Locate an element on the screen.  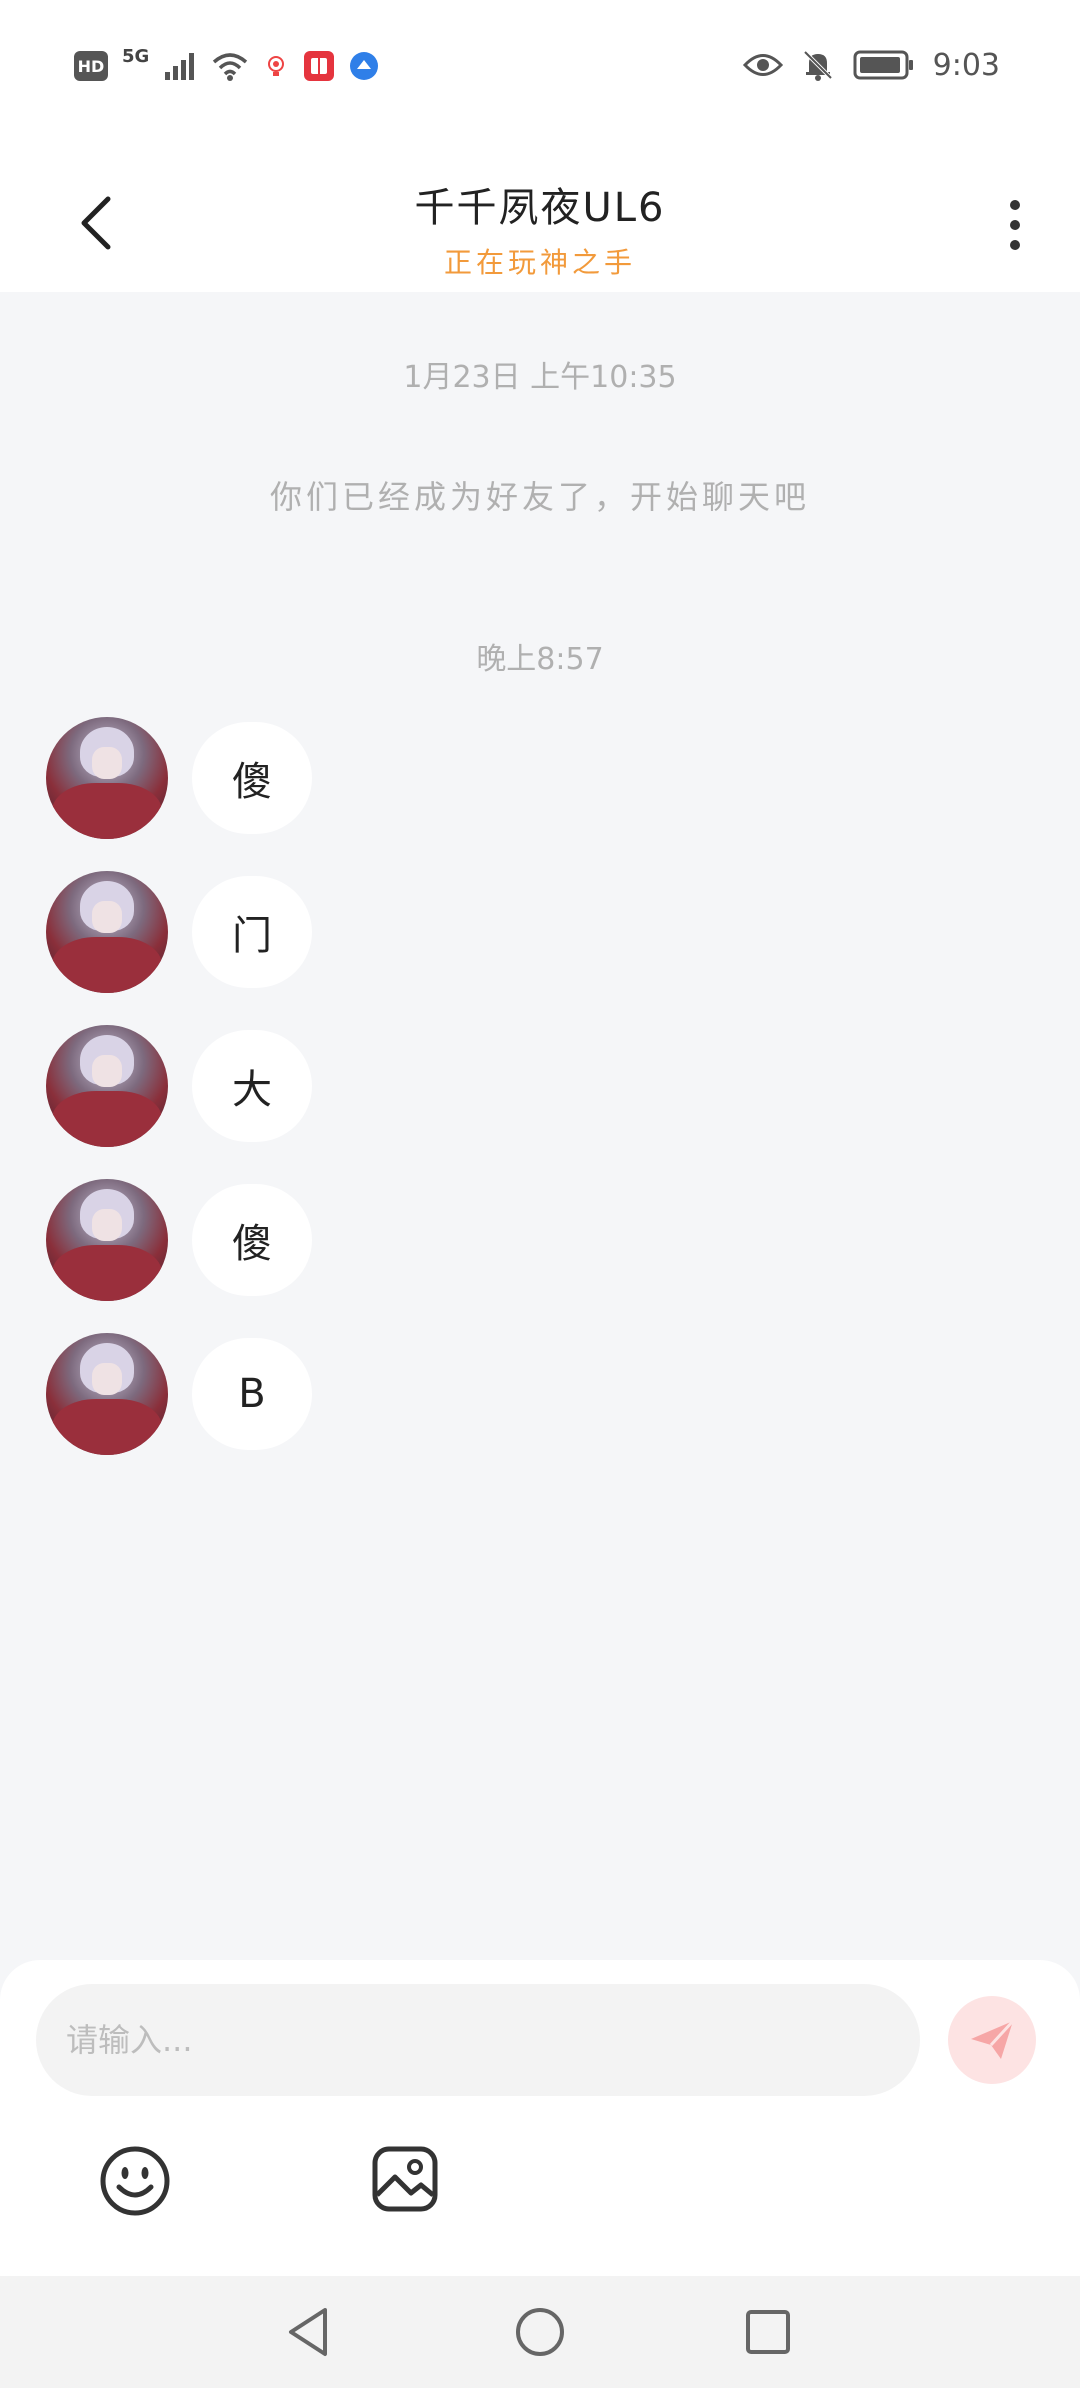
back-triangle-icon is located at coordinates (308, 2332).